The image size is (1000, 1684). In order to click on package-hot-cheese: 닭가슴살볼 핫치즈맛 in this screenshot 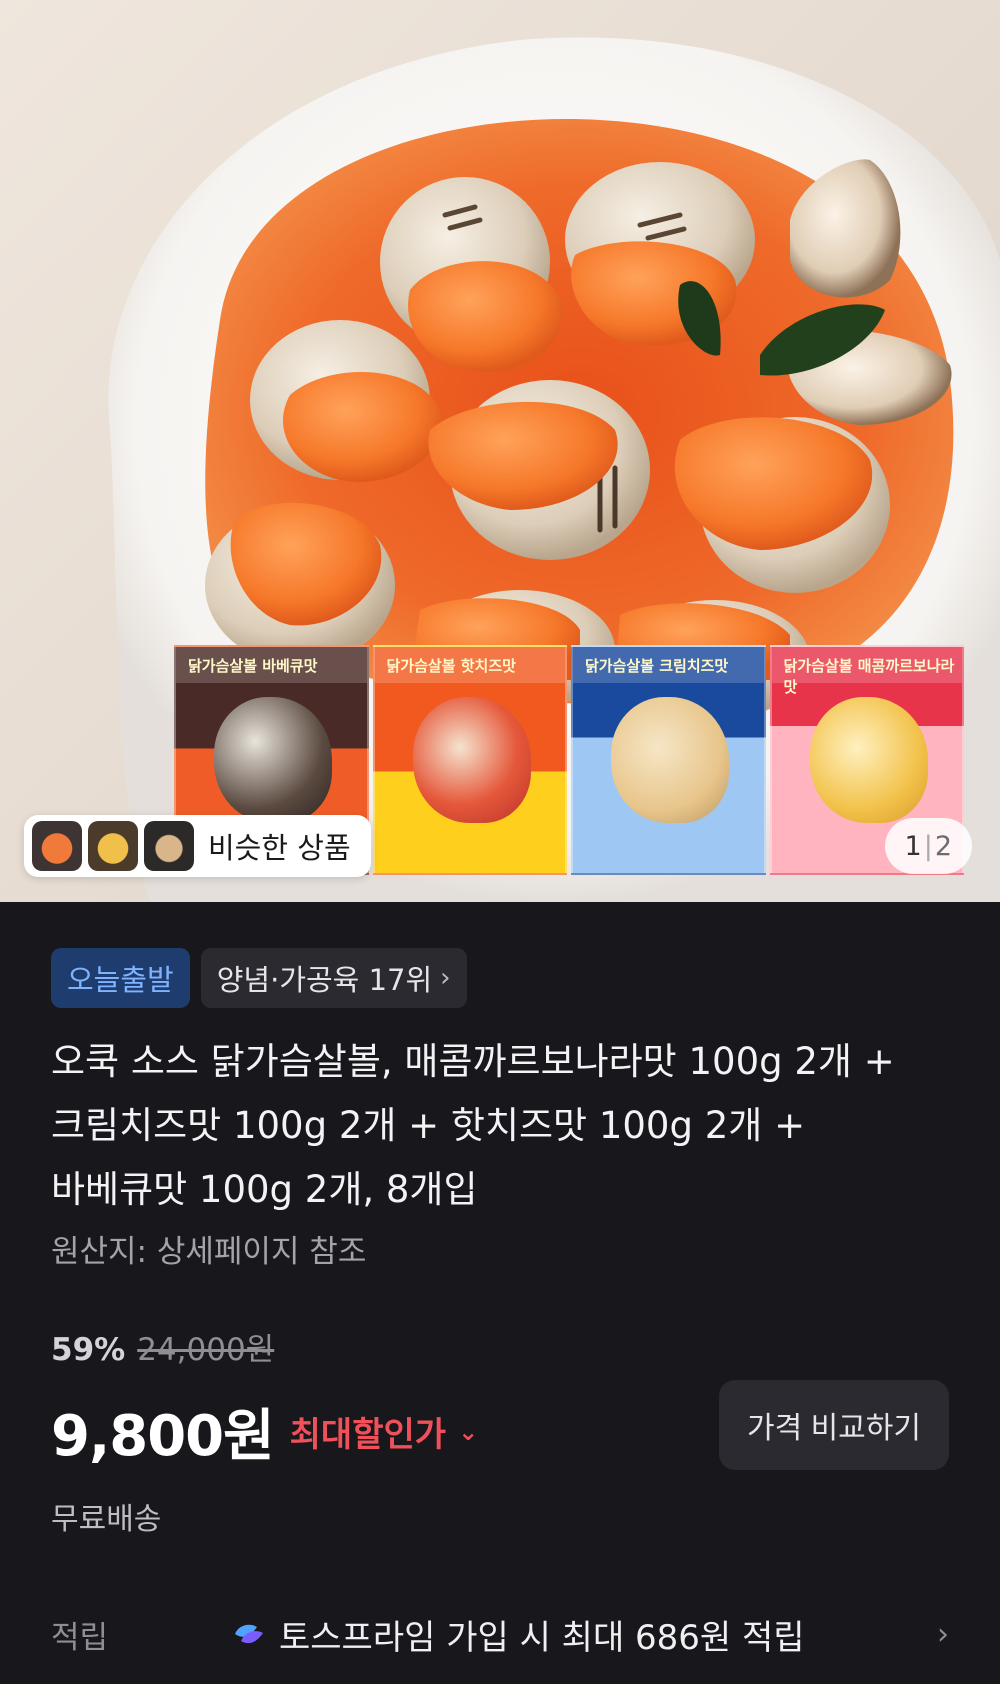, I will do `click(469, 760)`.